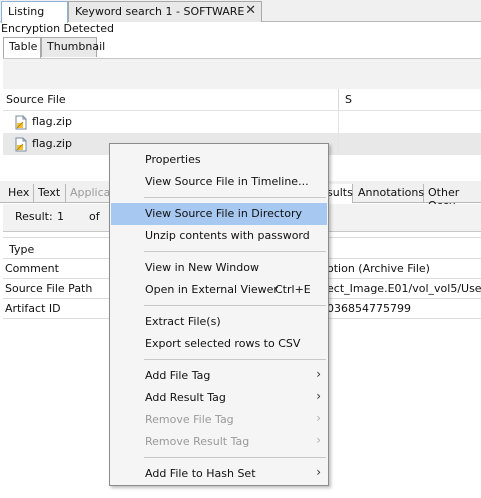  I want to click on menu-item-view-in-new-window: View in New Window, so click(219, 268).